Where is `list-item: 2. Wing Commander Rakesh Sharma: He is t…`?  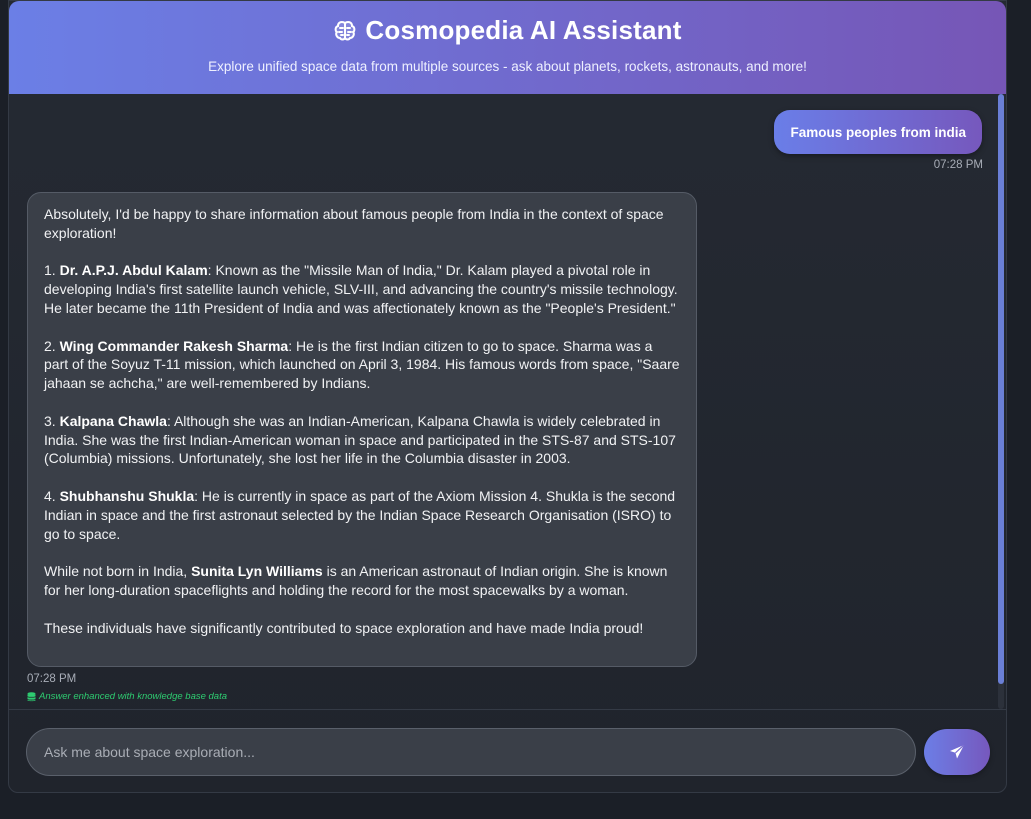
list-item: 2. Wing Commander Rakesh Sharma: He is t… is located at coordinates (362, 364).